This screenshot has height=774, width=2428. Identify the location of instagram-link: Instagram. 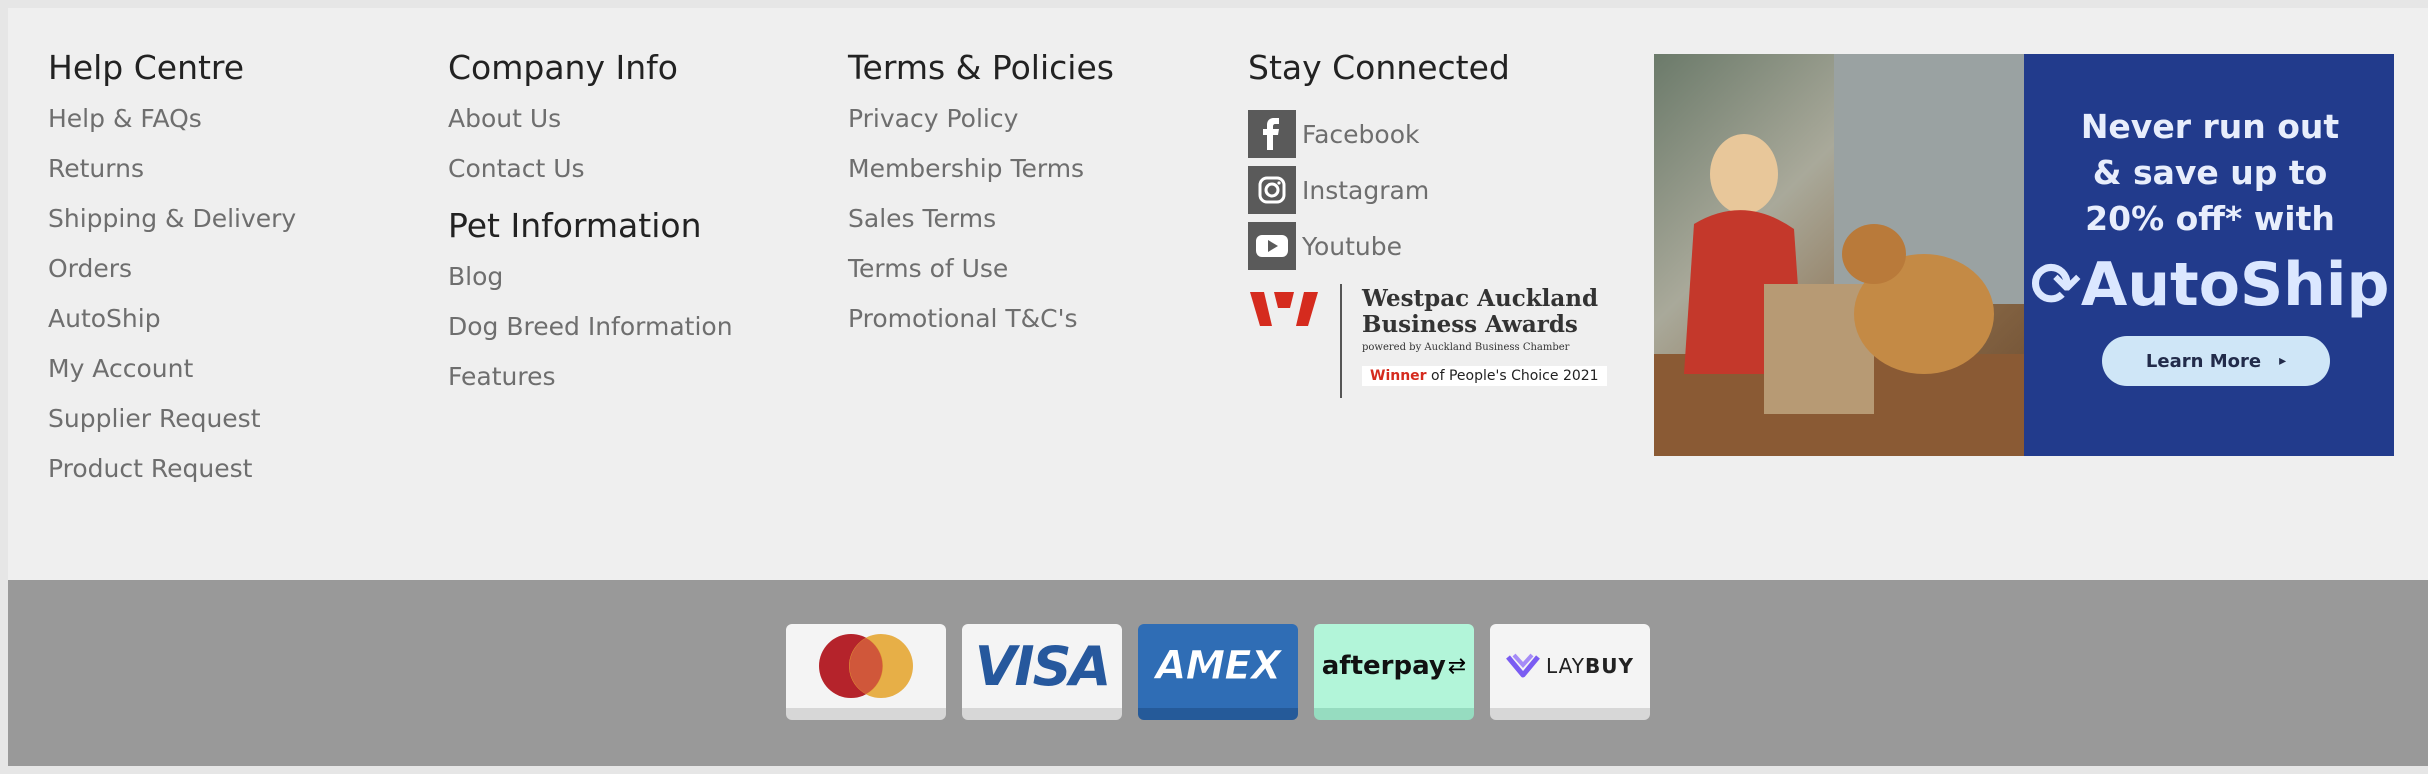
(1365, 190).